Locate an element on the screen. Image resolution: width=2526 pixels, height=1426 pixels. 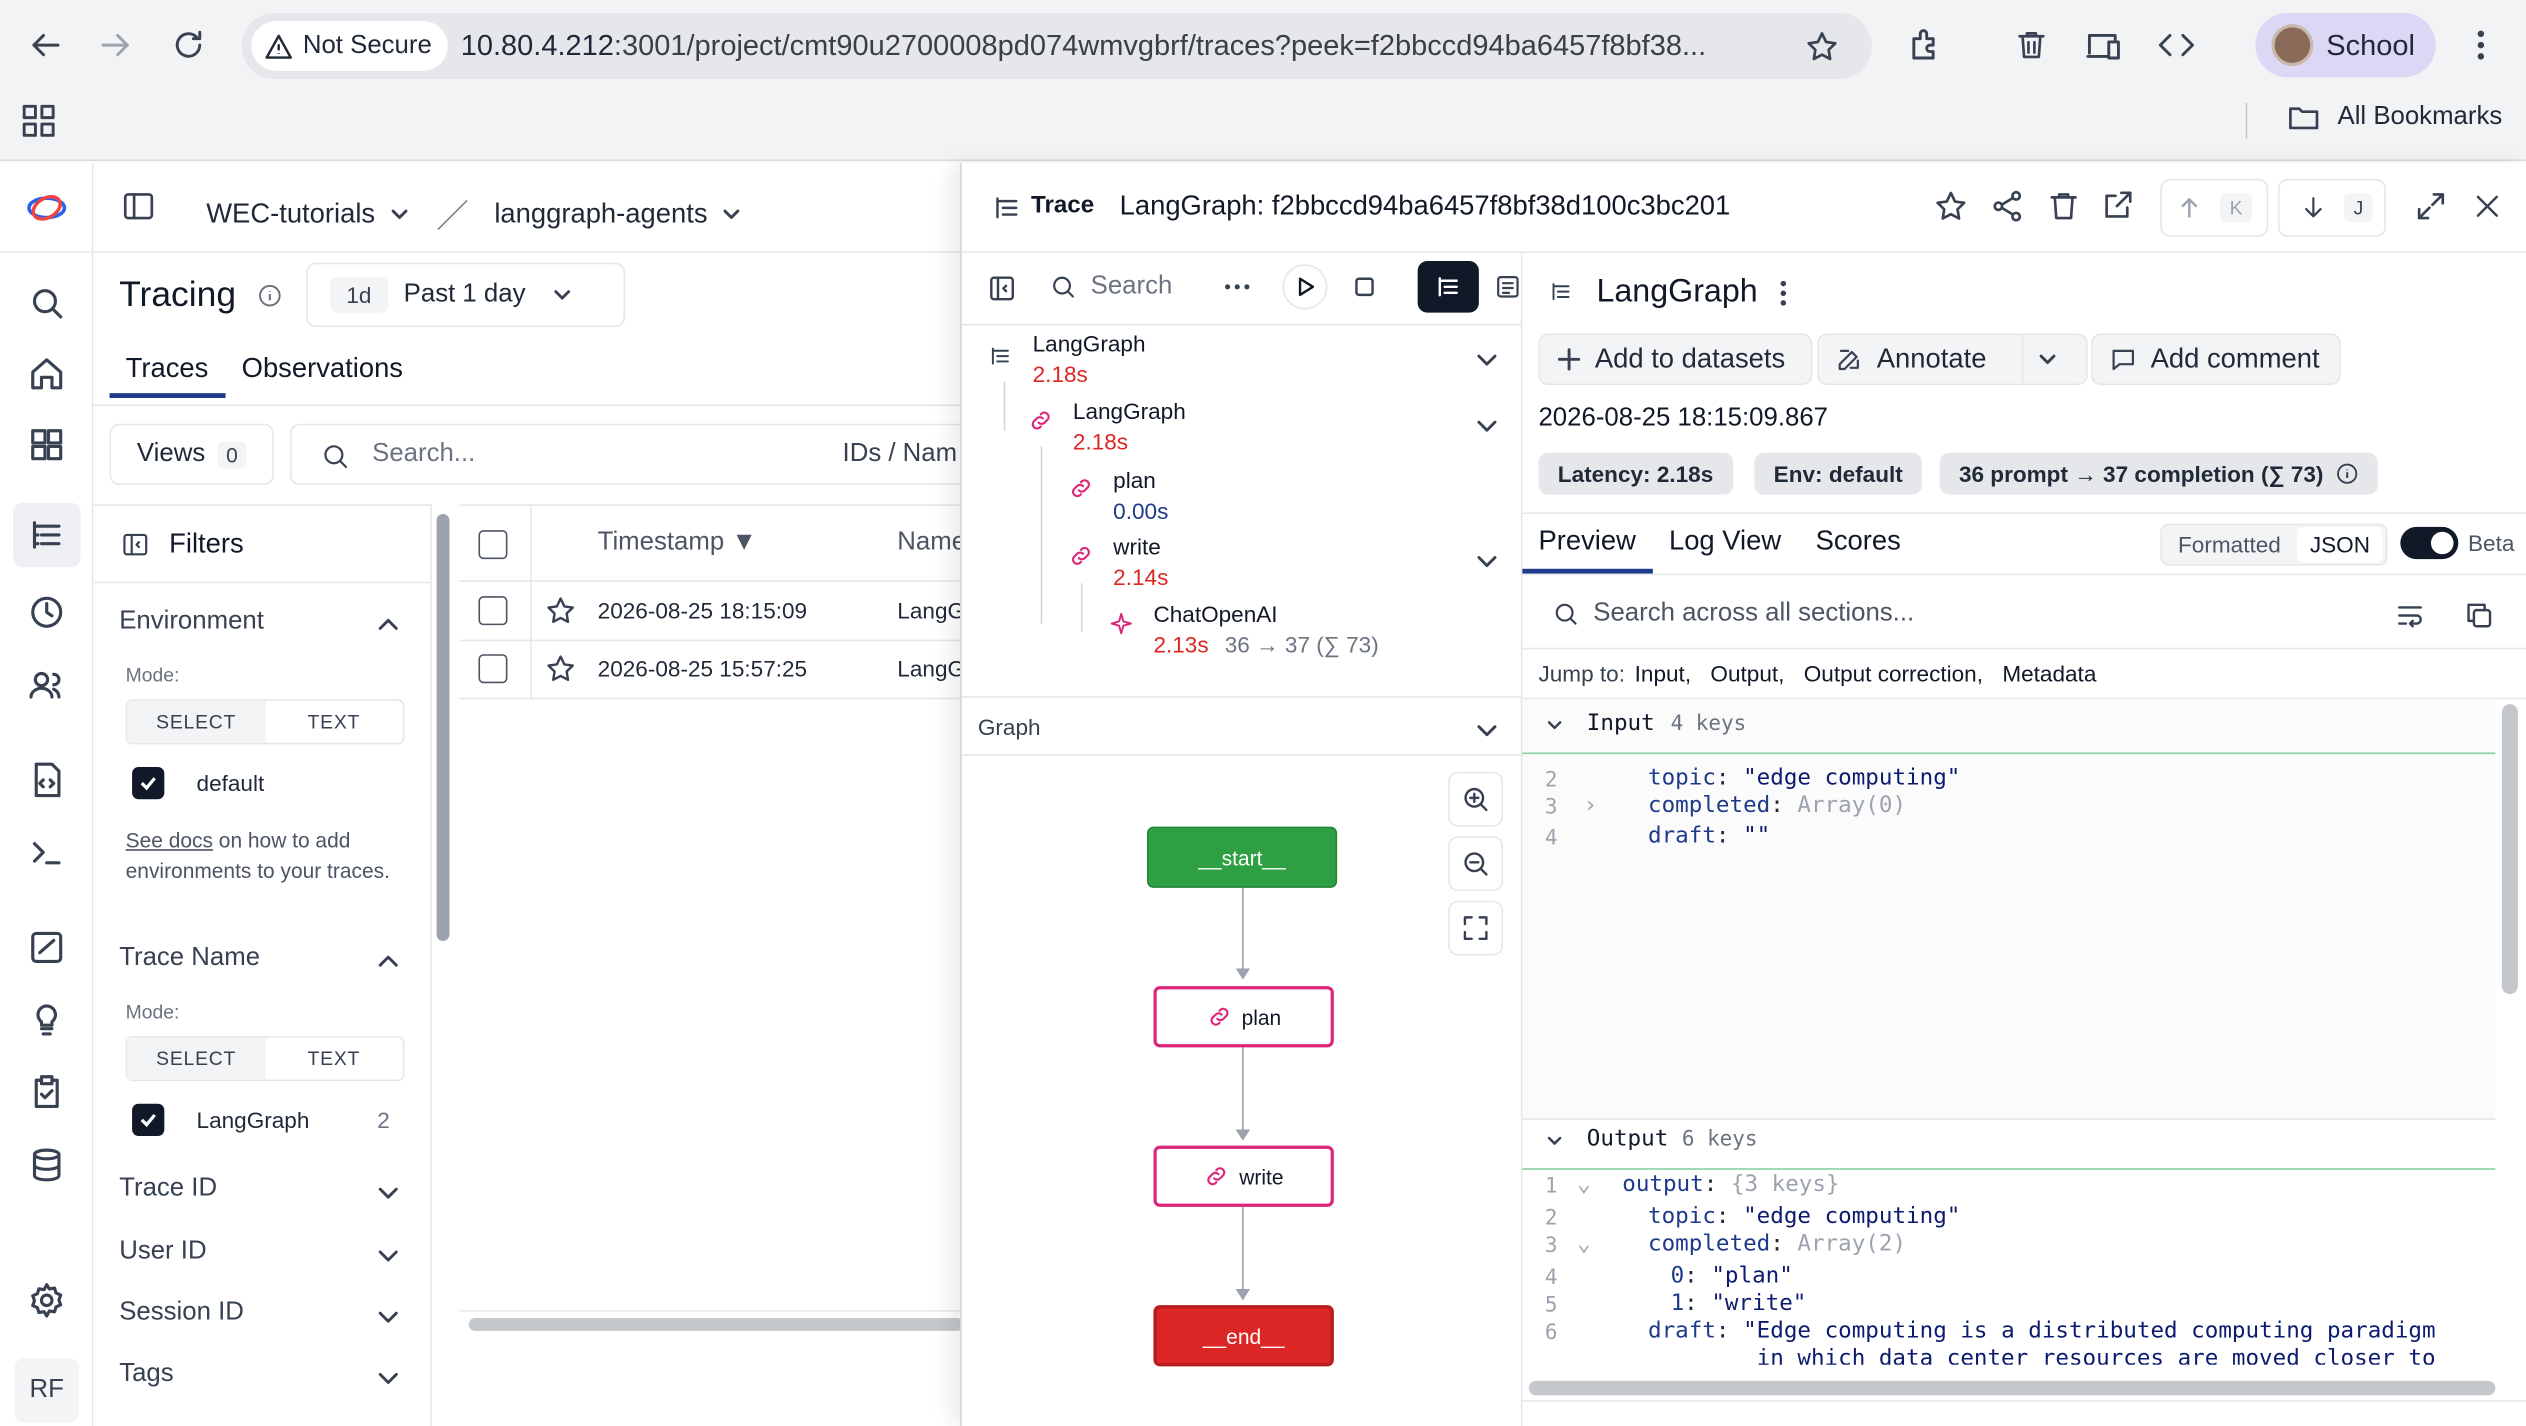
expand-icon is located at coordinates (2430, 206).